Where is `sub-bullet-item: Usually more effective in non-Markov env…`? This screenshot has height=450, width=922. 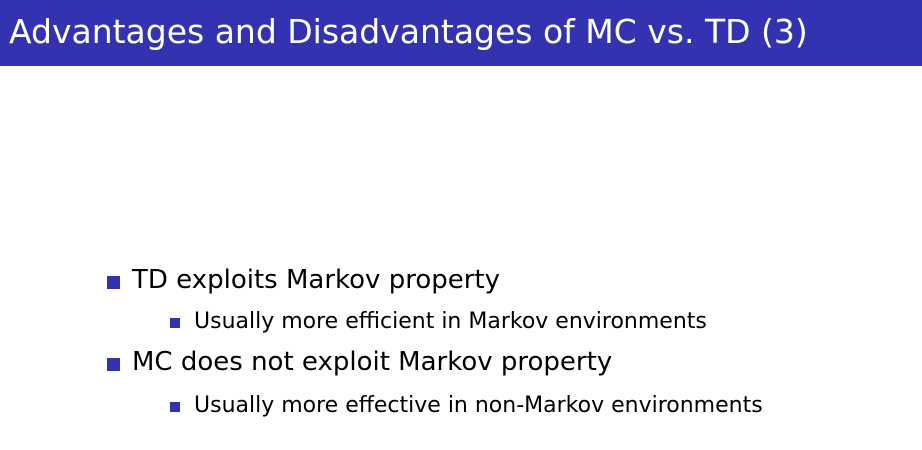
sub-bullet-item: Usually more effective in non-Markov env… is located at coordinates (478, 405).